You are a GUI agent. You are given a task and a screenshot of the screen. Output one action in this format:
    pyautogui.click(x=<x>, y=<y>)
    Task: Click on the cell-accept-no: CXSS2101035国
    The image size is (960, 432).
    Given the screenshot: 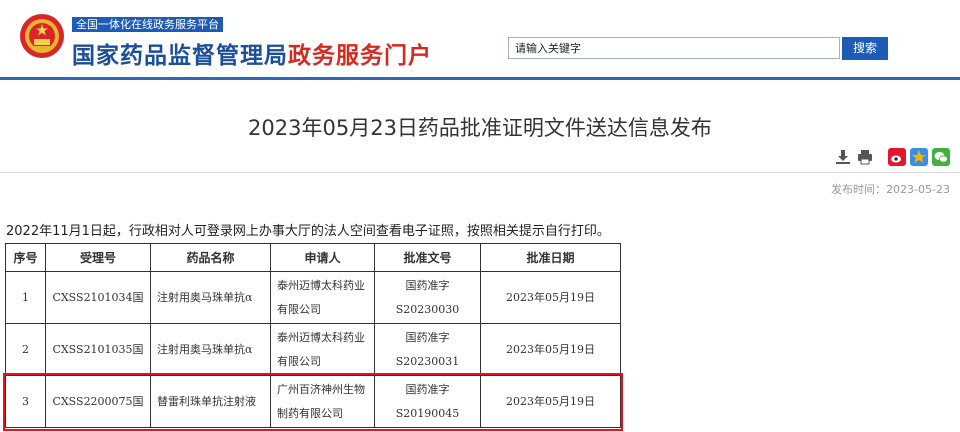 What is the action you would take?
    pyautogui.click(x=98, y=349)
    